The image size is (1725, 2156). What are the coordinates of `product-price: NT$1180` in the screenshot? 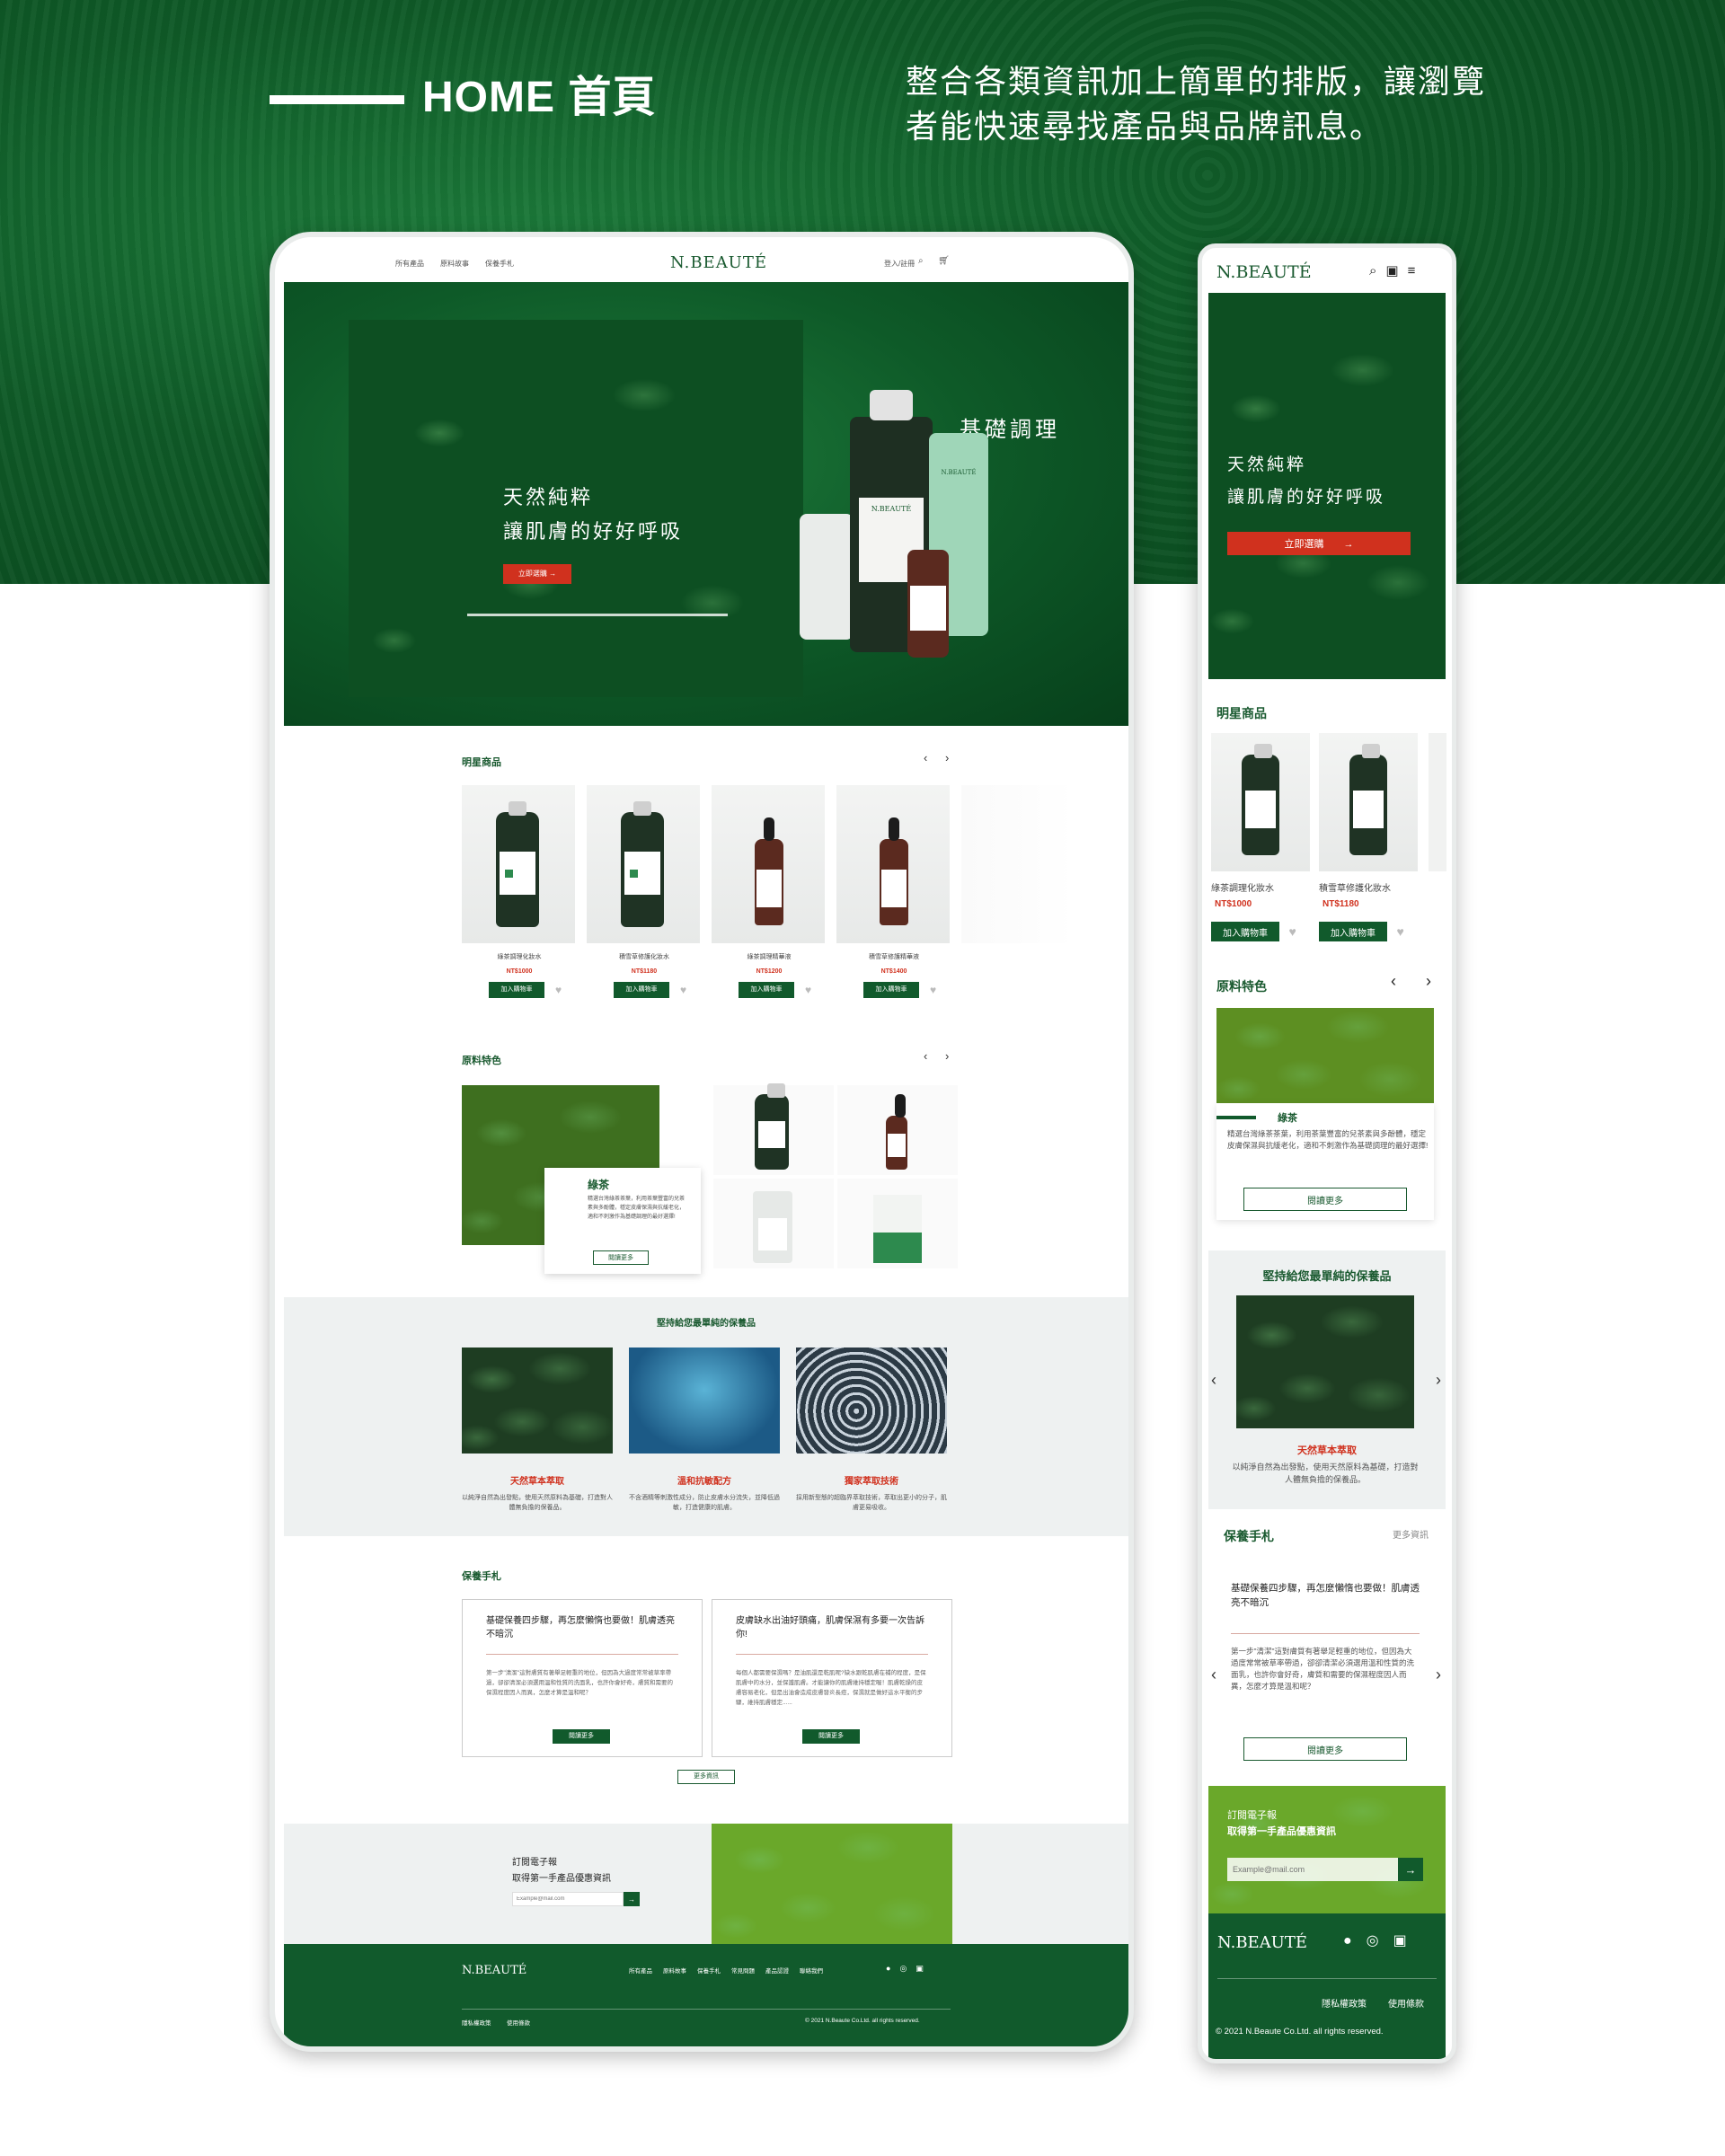 It's located at (1340, 904).